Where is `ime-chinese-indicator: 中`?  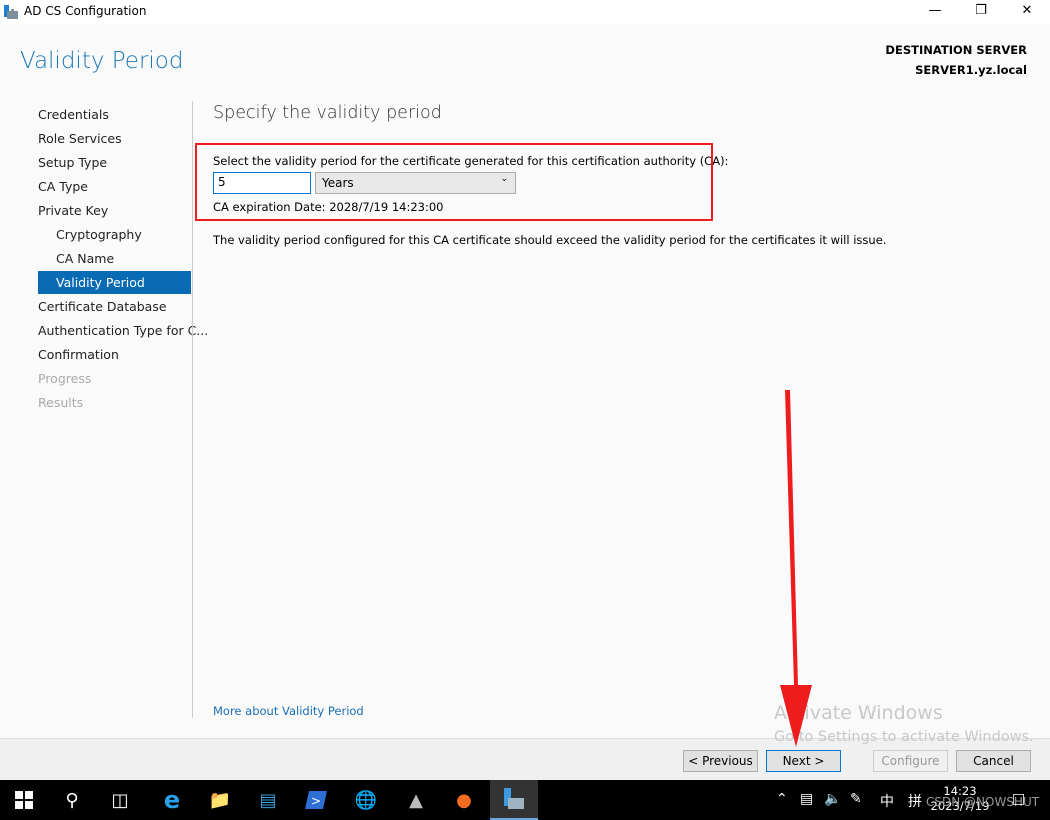 ime-chinese-indicator: 中 is located at coordinates (887, 801).